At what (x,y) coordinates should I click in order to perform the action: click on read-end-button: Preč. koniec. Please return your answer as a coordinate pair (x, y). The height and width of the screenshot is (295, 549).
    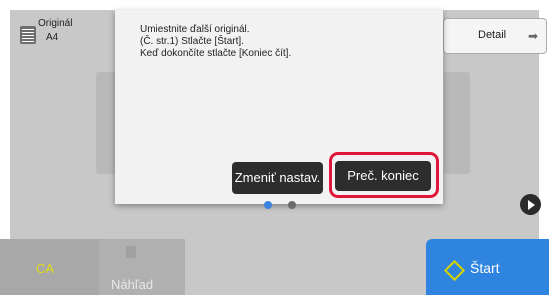
    Looking at the image, I should click on (383, 176).